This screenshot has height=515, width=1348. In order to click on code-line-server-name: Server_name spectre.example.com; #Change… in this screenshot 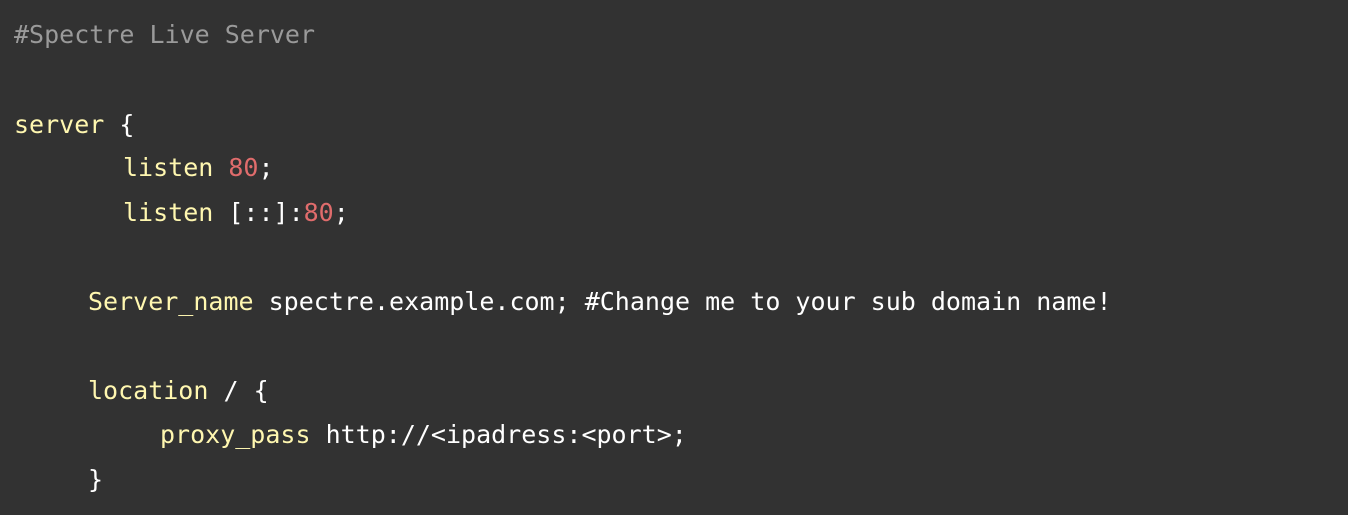, I will do `click(600, 302)`.